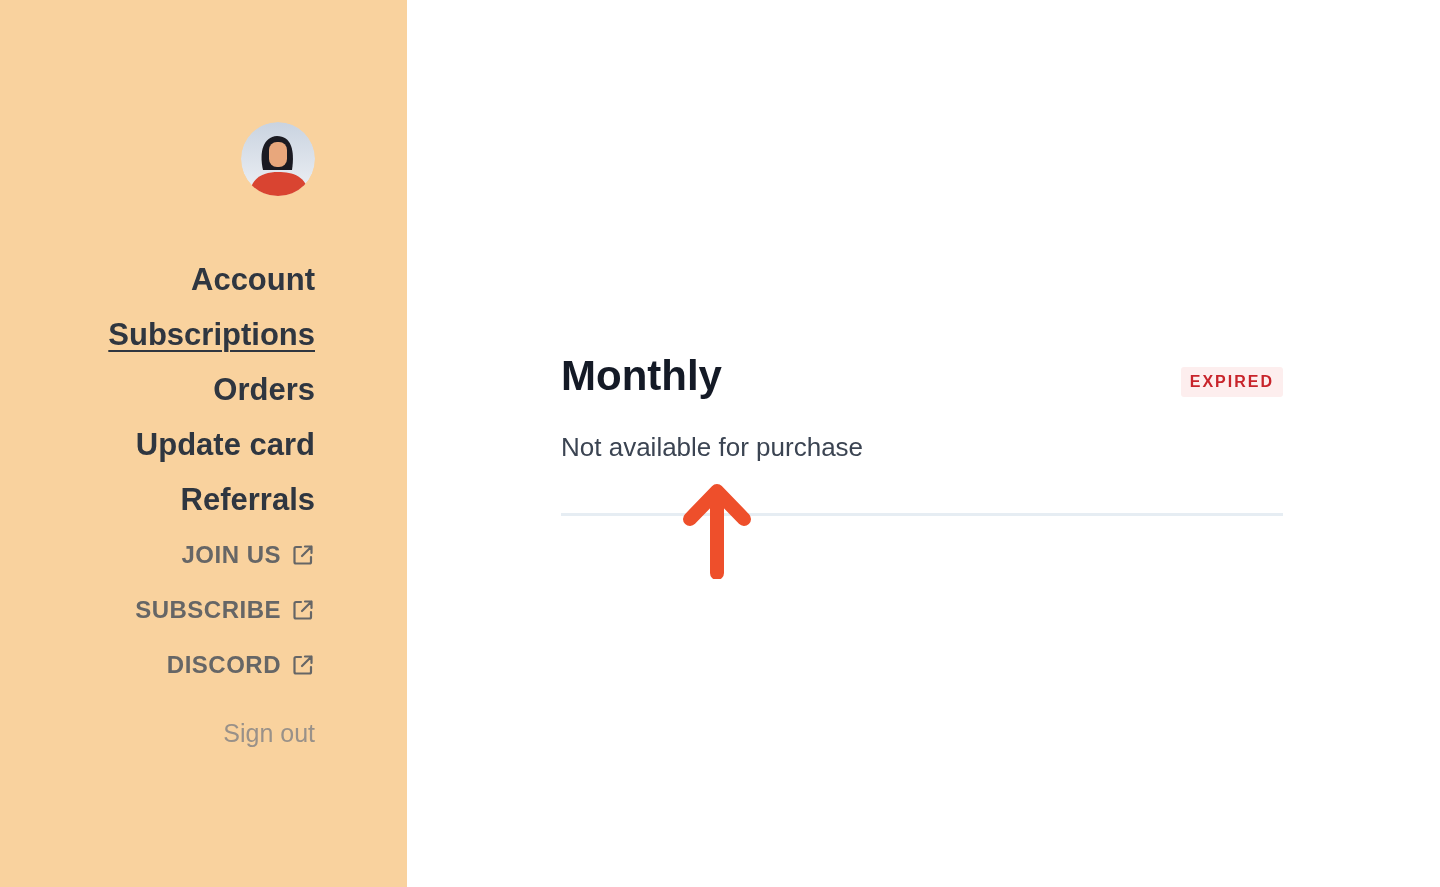  What do you see at coordinates (278, 159) in the screenshot?
I see `avatar-icon` at bounding box center [278, 159].